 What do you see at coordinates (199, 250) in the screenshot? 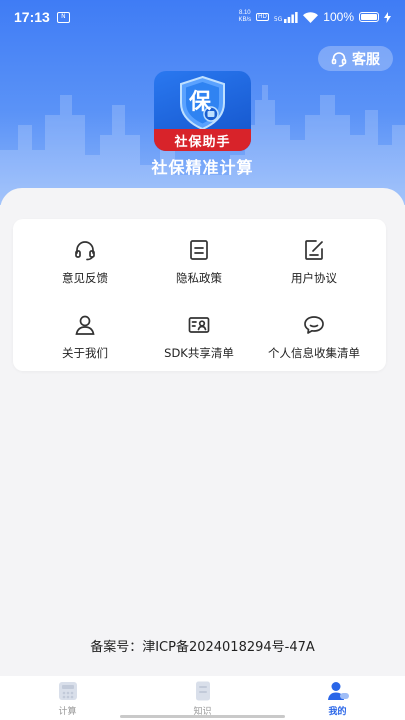
I see `document-icon` at bounding box center [199, 250].